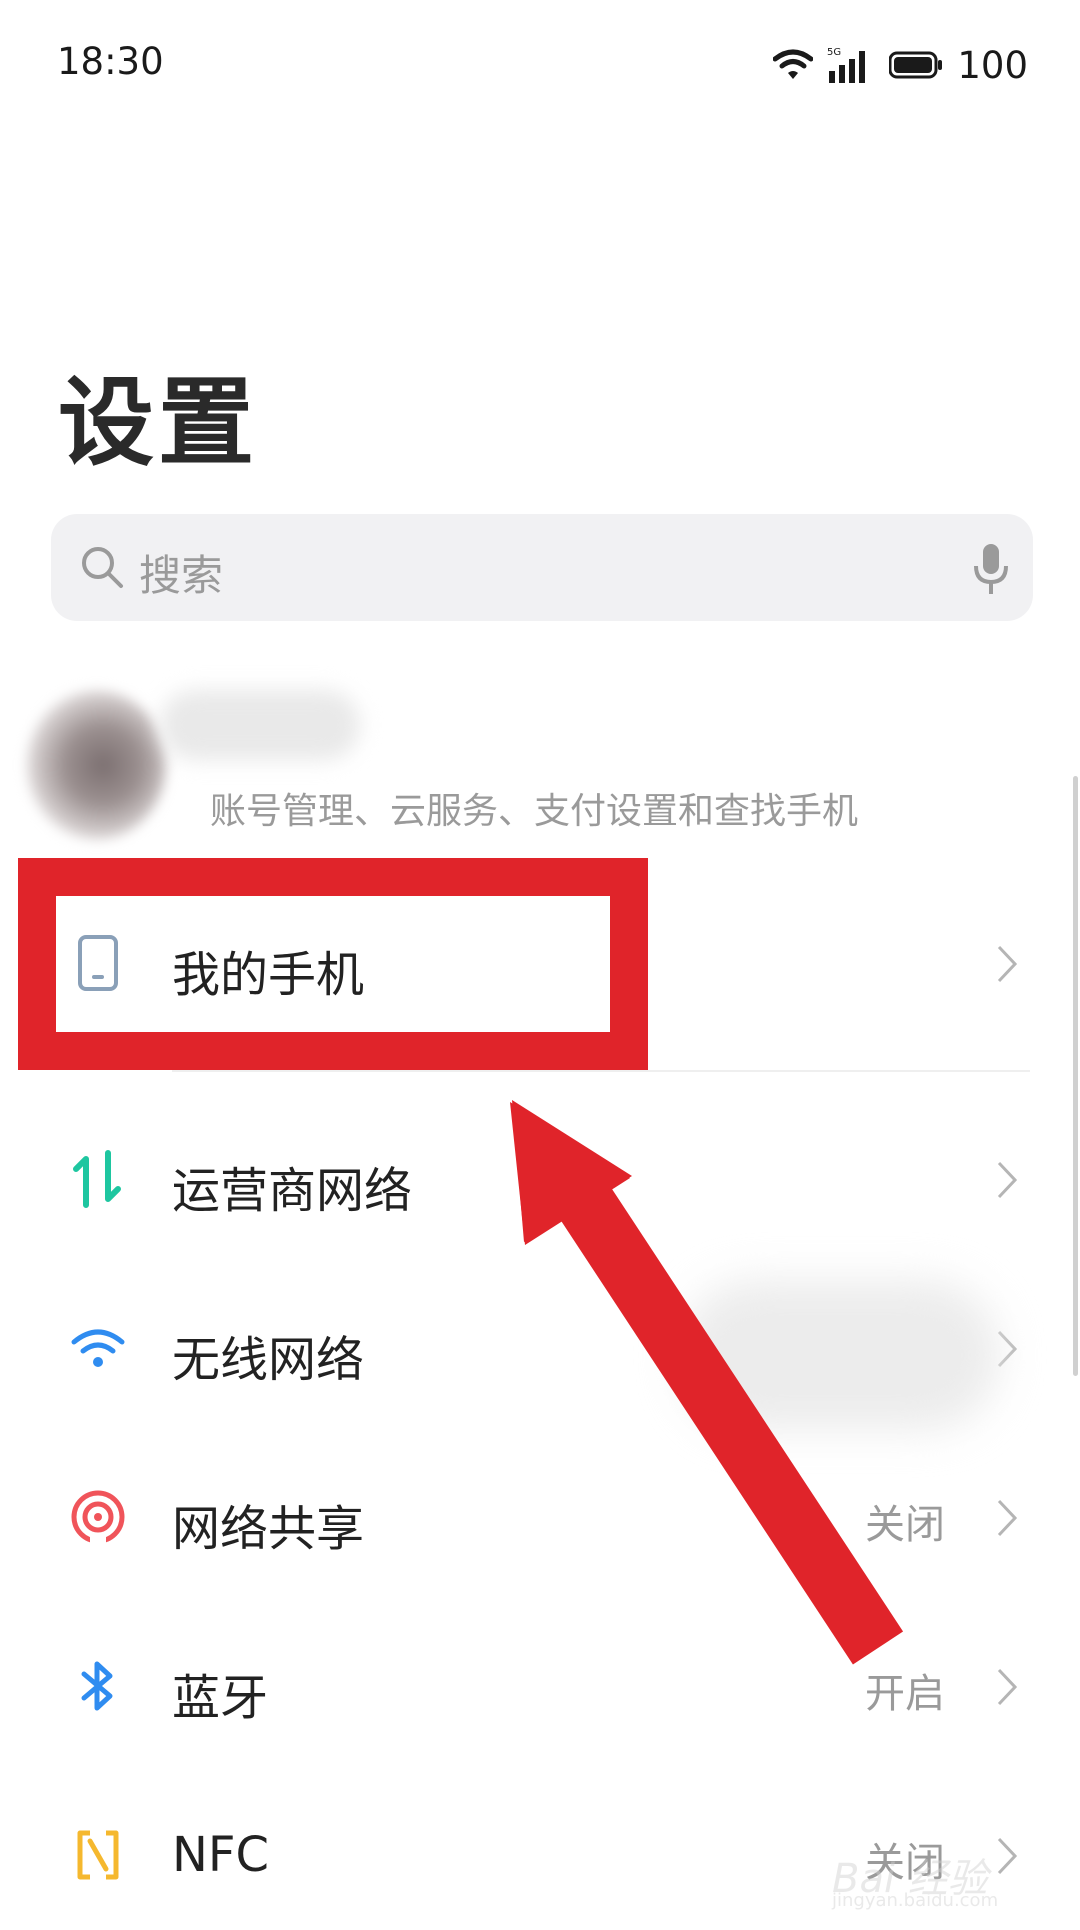  What do you see at coordinates (992, 65) in the screenshot?
I see `battery-percent: 100` at bounding box center [992, 65].